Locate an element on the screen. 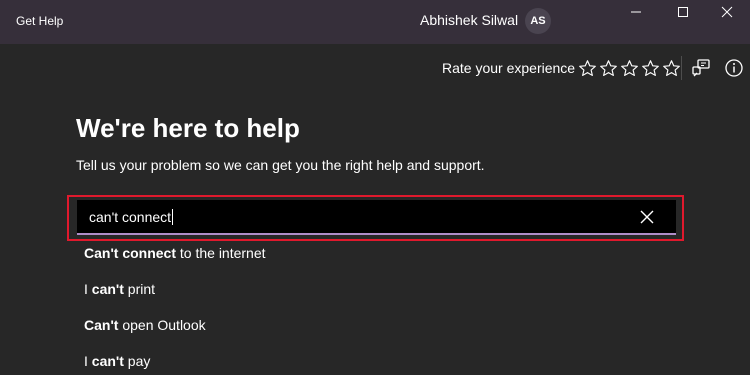 This screenshot has width=750, height=375. suggestion-item: Can't open Outlook is located at coordinates (145, 325).